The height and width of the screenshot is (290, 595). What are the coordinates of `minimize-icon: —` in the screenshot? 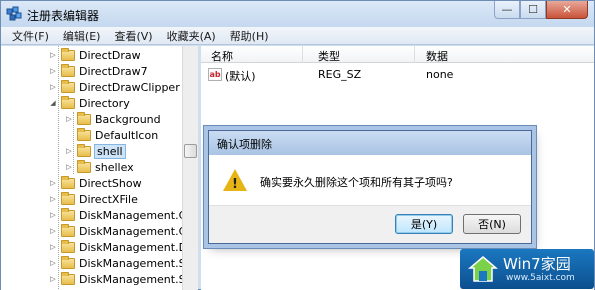 It's located at (507, 9).